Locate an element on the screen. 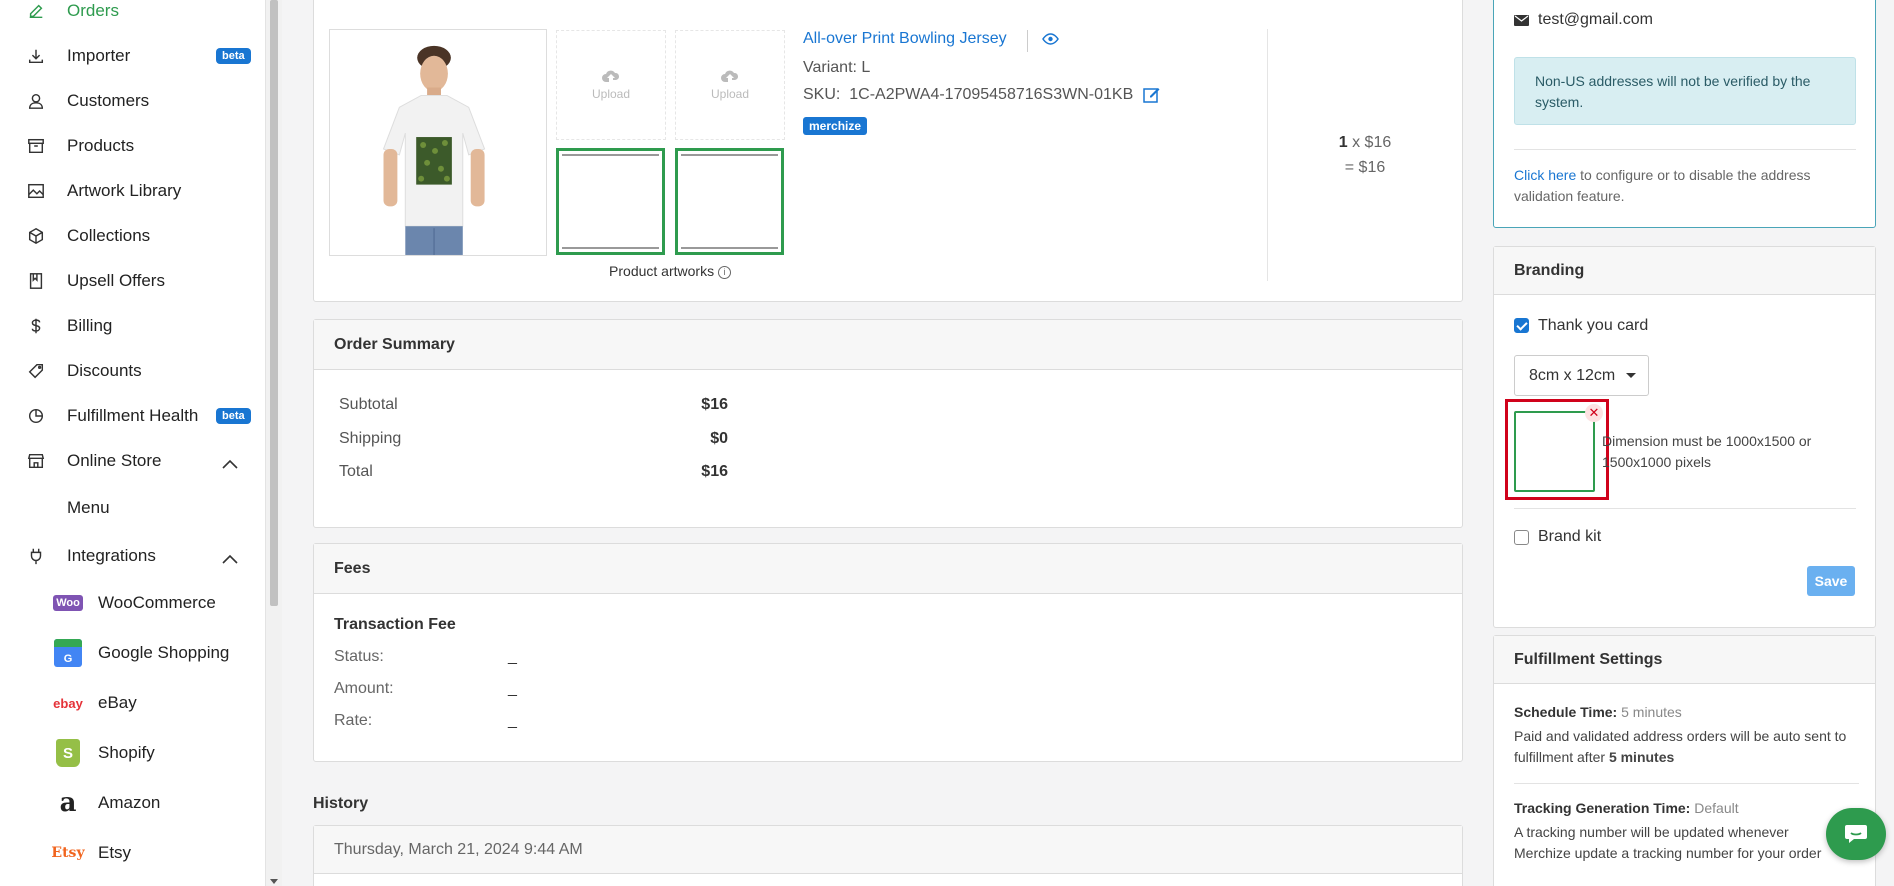 This screenshot has width=1894, height=886. subtotal-value: $16 is located at coordinates (714, 404).